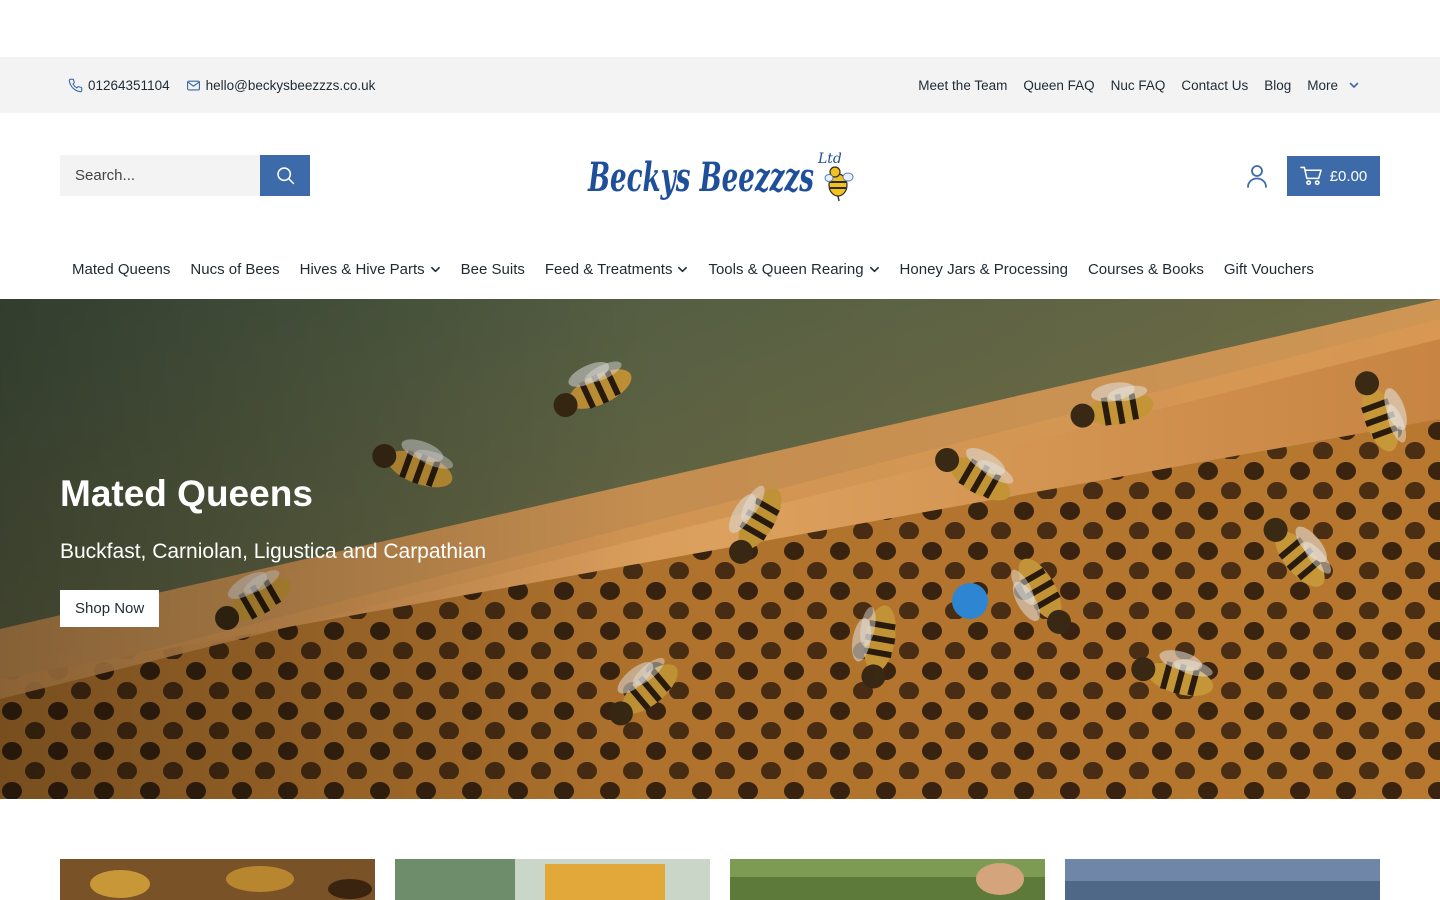  I want to click on hero-title: Mated Queens, so click(186, 493).